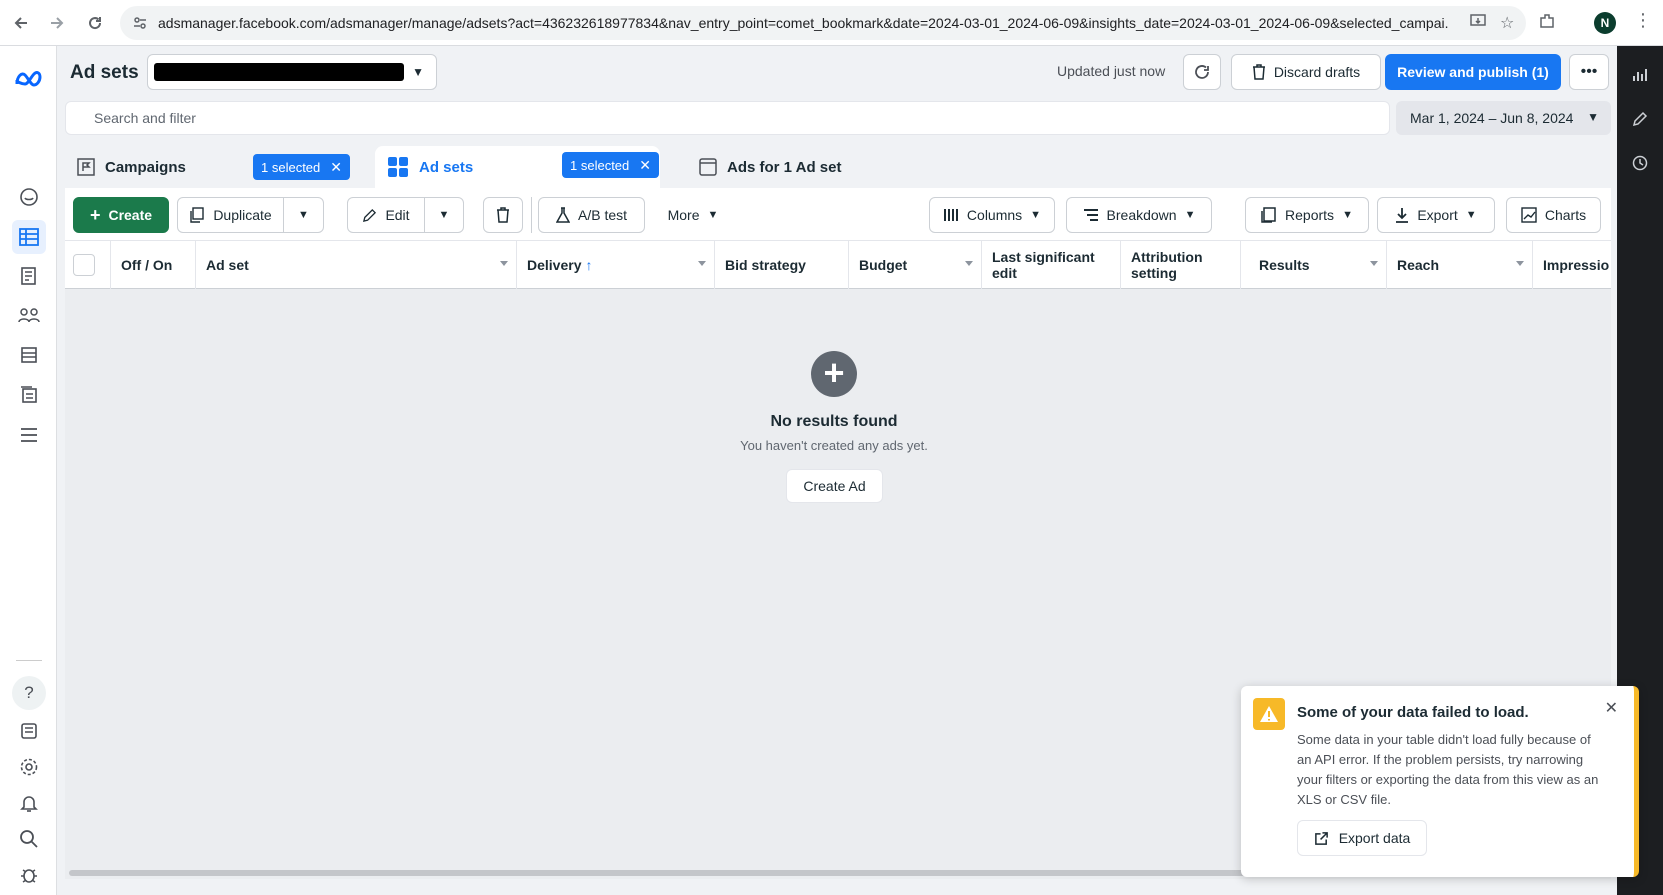  I want to click on all-tools-menu-icon, so click(29, 435).